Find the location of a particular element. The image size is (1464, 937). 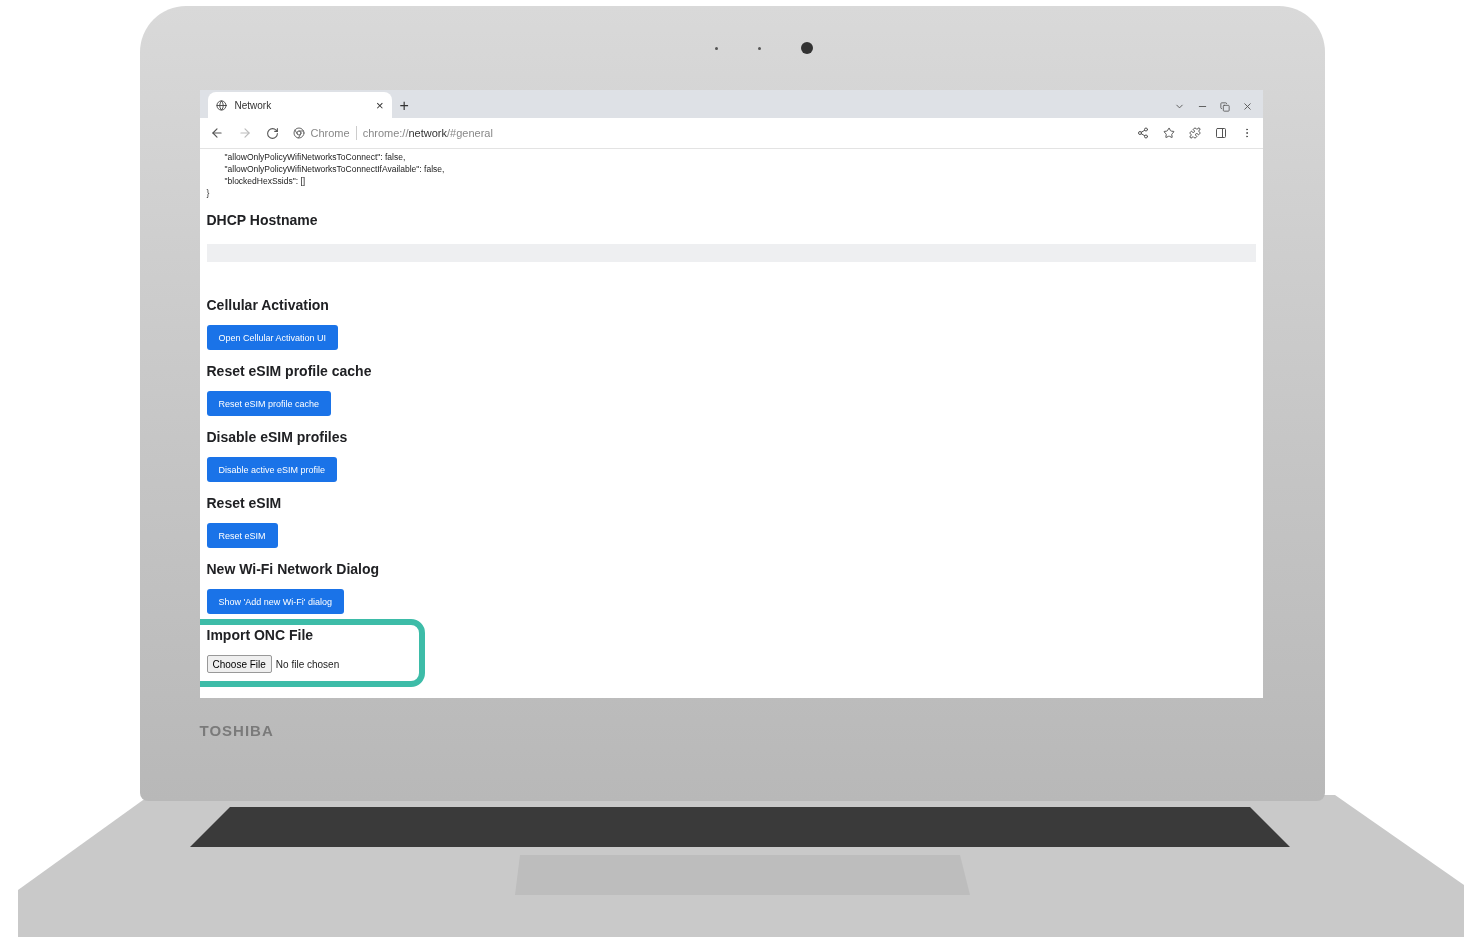

code-line: "allowOnlyPolicyWifiNetworksToConnect": false, is located at coordinates (315, 157).